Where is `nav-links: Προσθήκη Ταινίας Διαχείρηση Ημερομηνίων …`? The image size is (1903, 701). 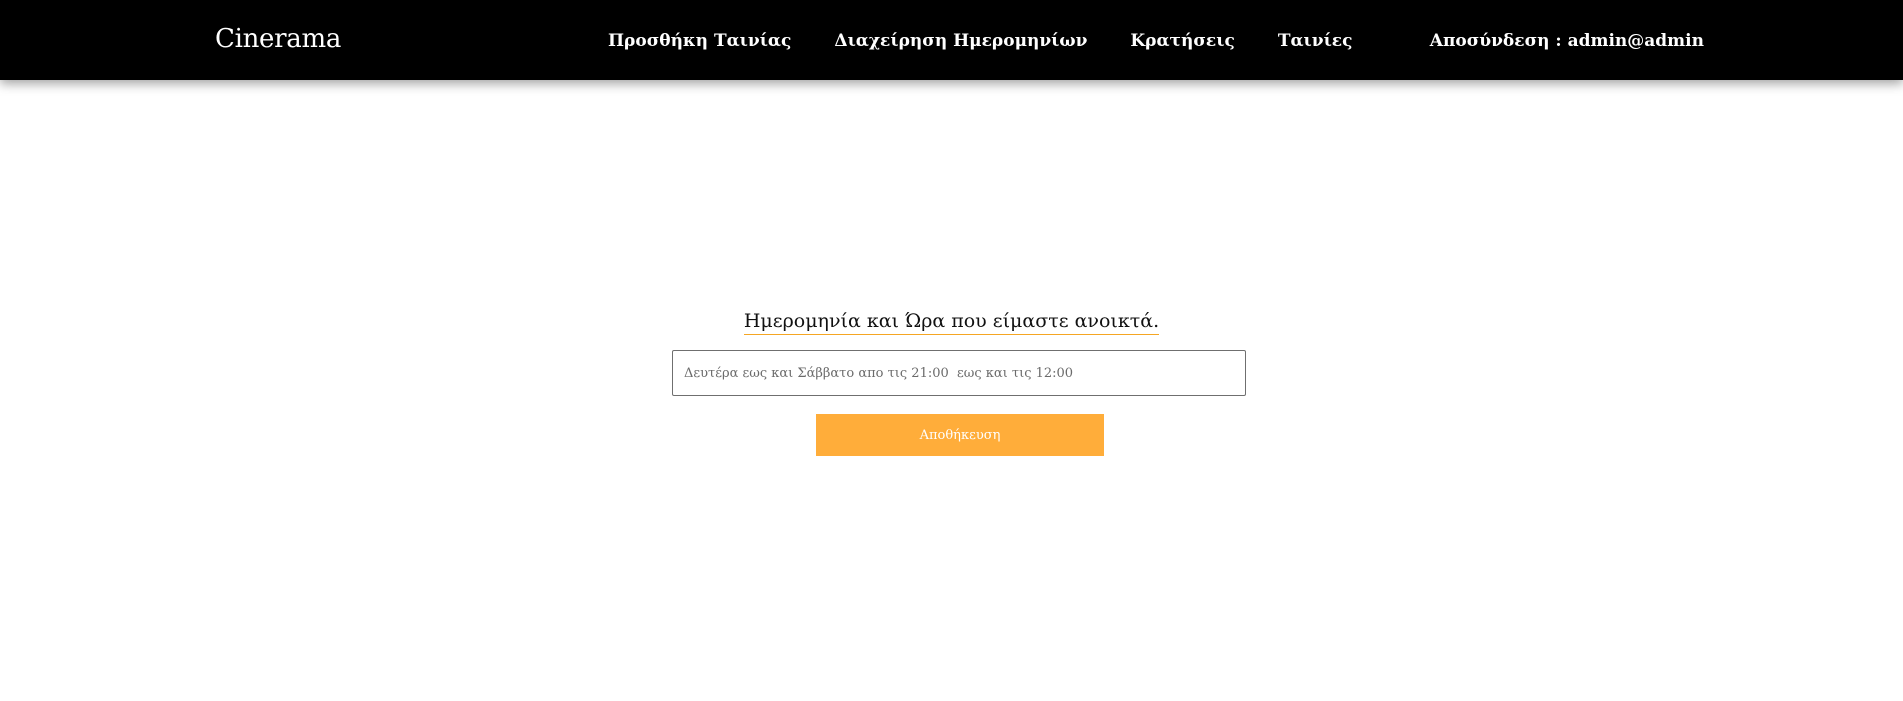 nav-links: Προσθήκη Ταινίας Διαχείρηση Ημερομηνίων … is located at coordinates (980, 41).